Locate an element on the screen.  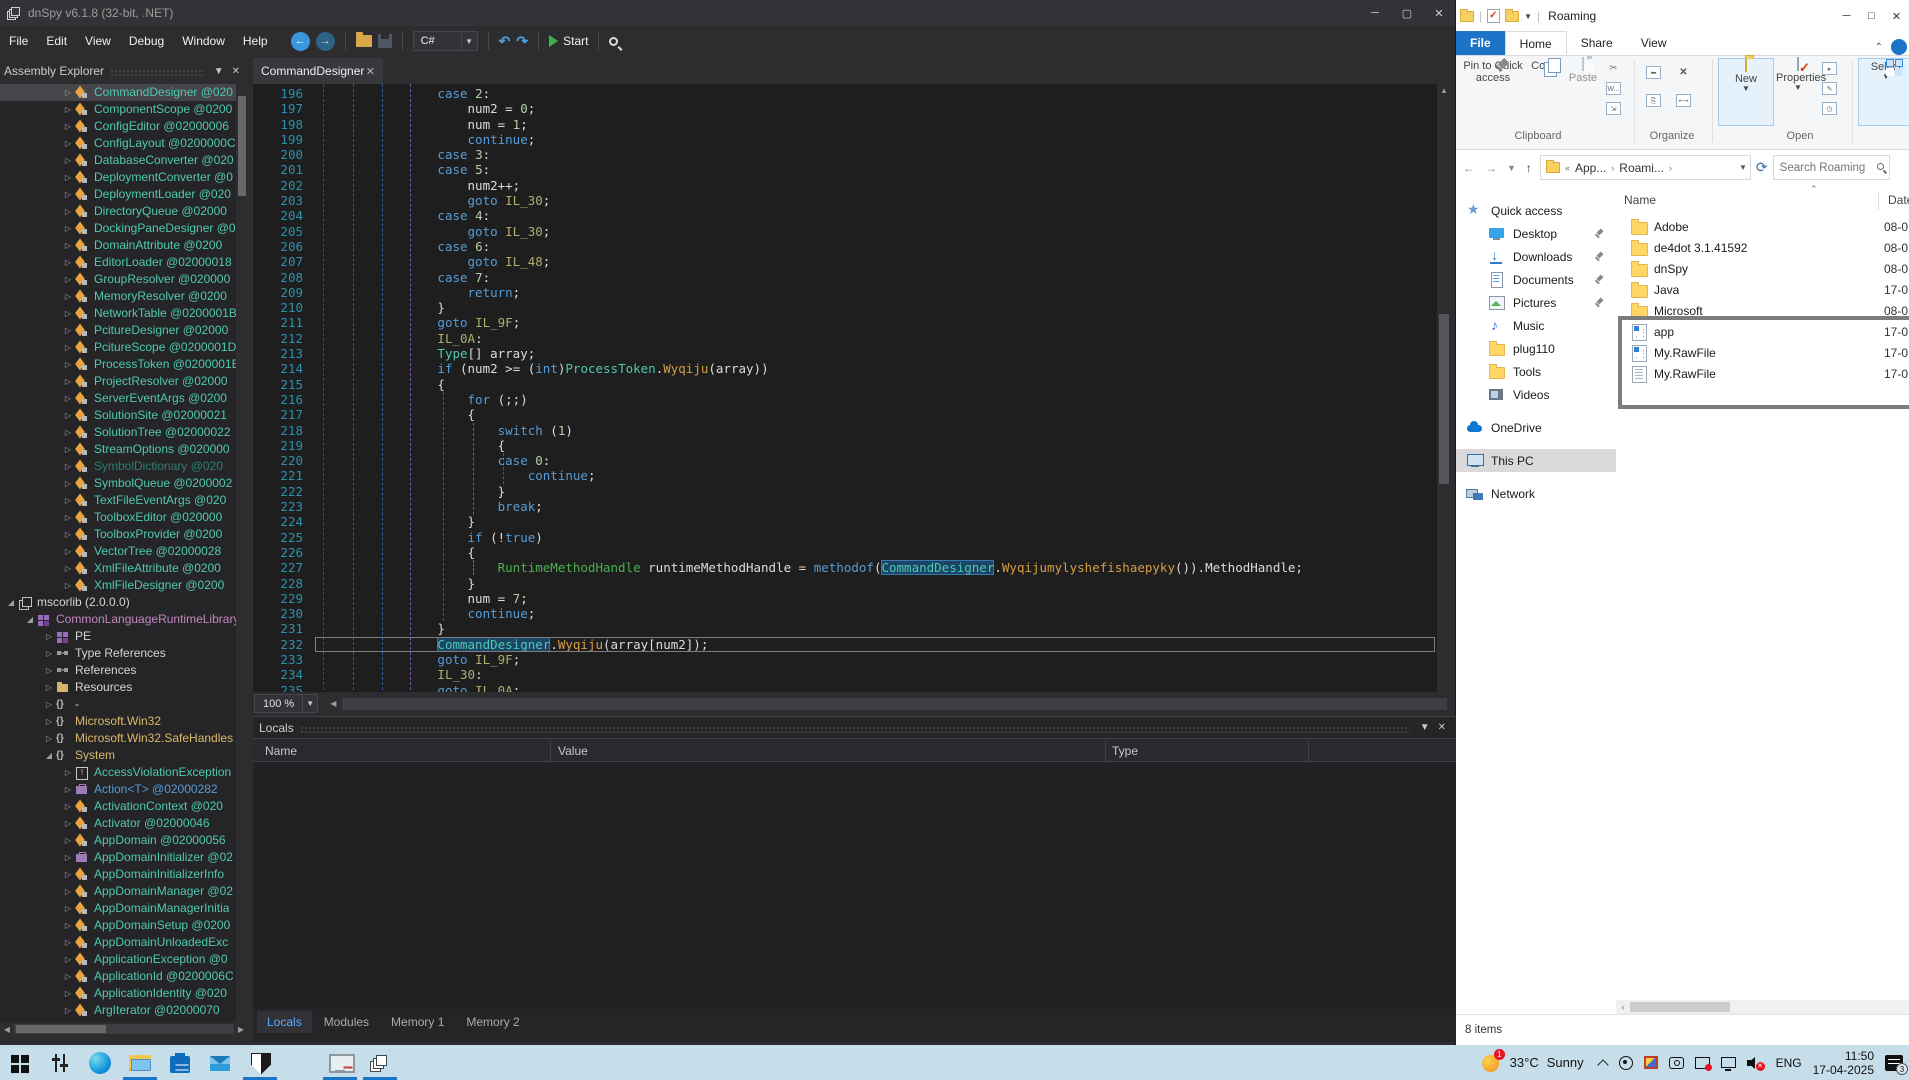
scrollbar-thumb is located at coordinates (242, 146).